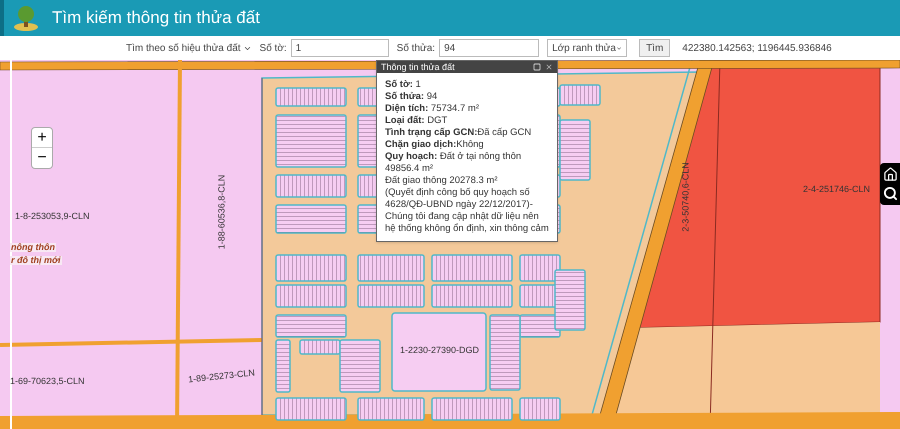 The height and width of the screenshot is (429, 900). I want to click on parcel-label: 2-4-251746-CLN, so click(836, 189).